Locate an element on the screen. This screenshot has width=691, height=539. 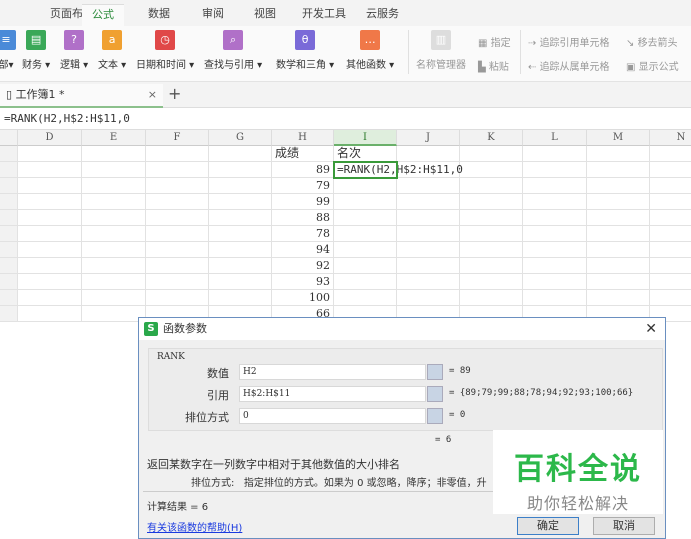
doc-tab-workbook: ▯ 工作簿1 * × is located at coordinates (81, 96).